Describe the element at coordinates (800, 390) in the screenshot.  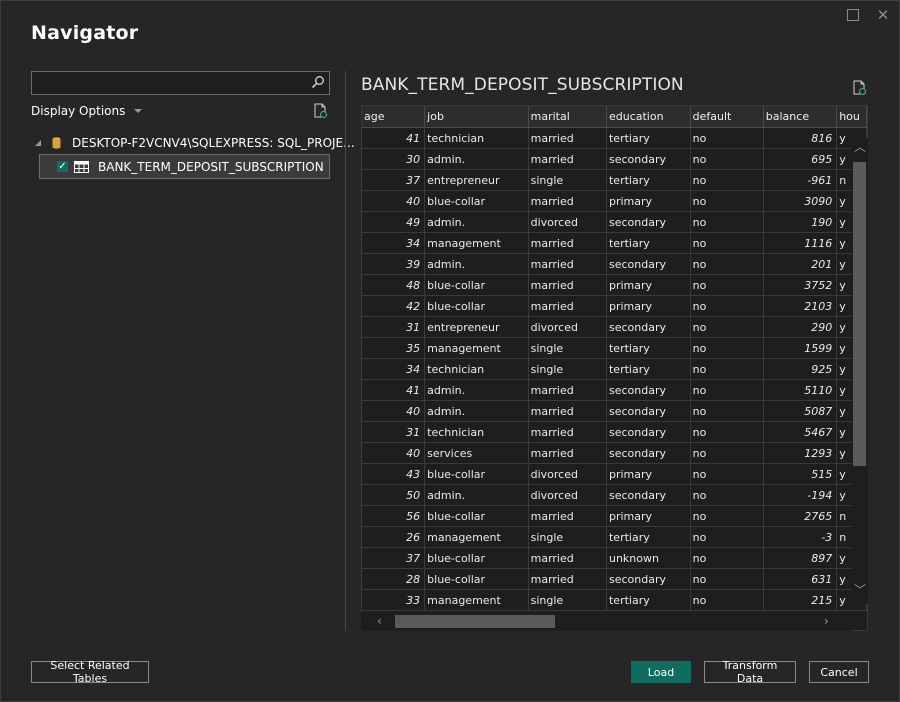
I see `table-cell: 5110` at that location.